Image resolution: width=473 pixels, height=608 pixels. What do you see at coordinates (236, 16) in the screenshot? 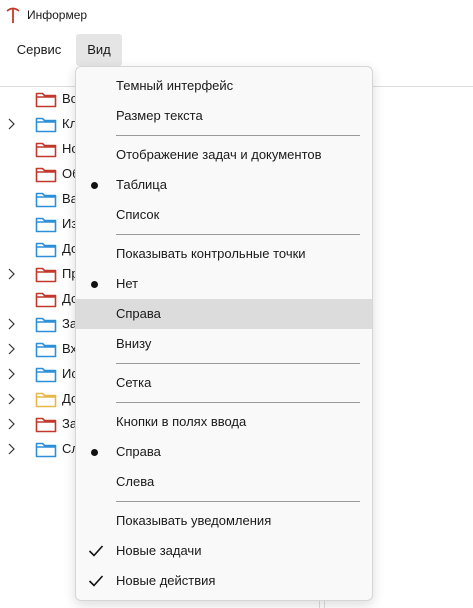
I see `title-bar: Информер` at bounding box center [236, 16].